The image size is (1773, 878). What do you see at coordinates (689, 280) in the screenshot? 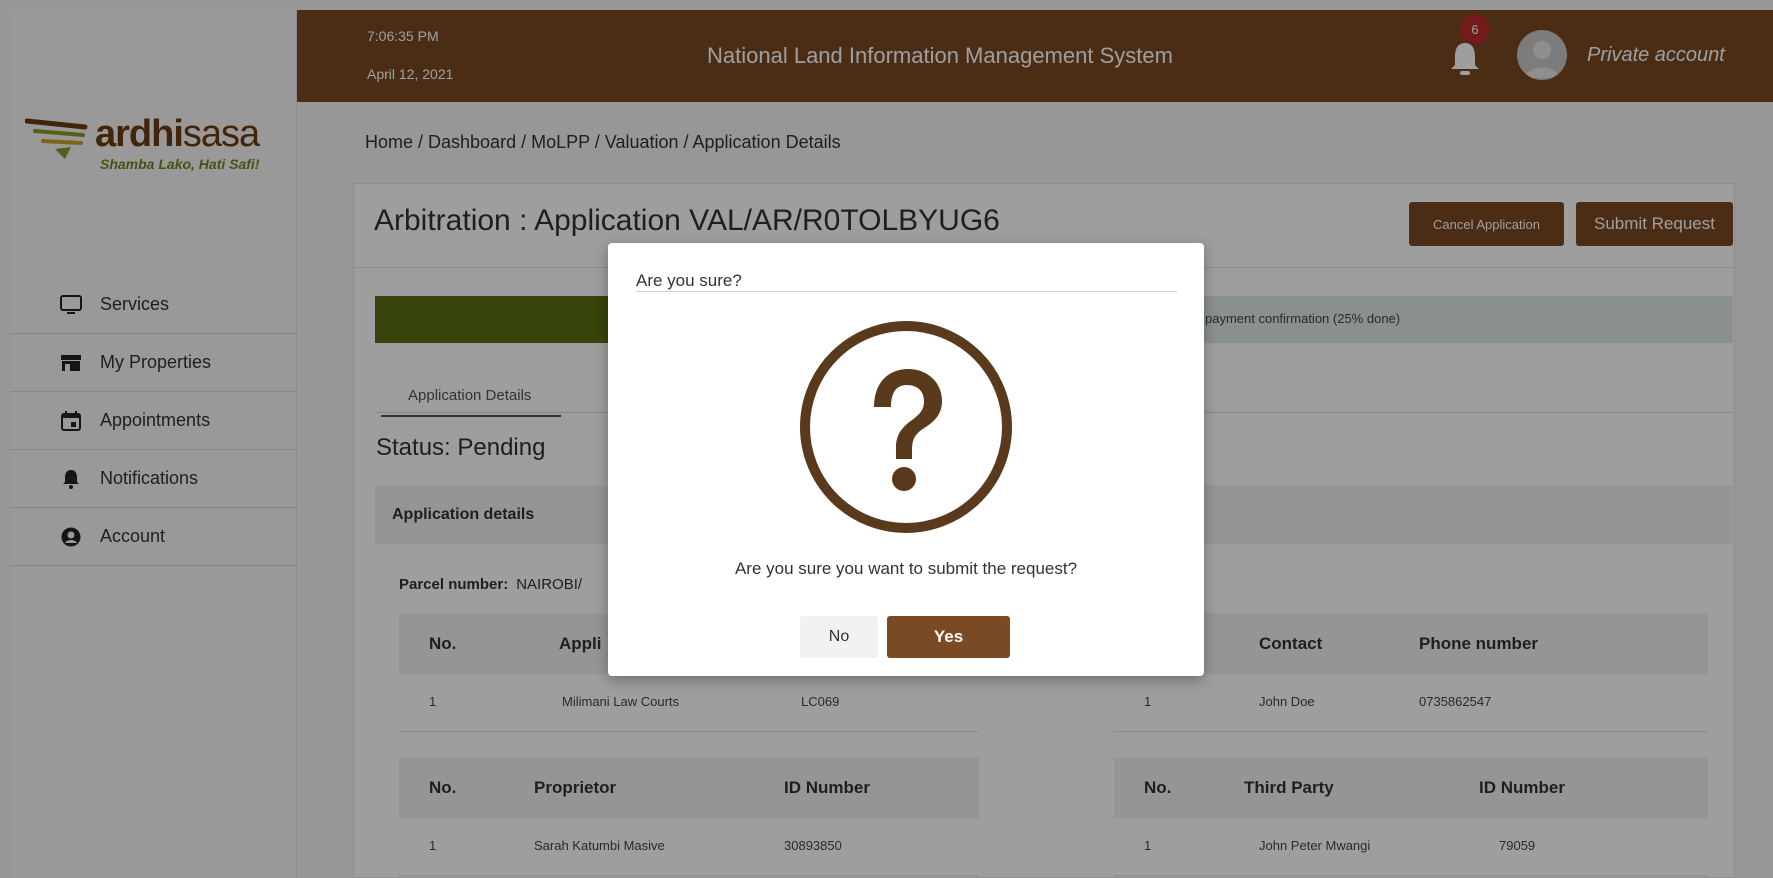
I see `dialog-title: Are you sure?` at bounding box center [689, 280].